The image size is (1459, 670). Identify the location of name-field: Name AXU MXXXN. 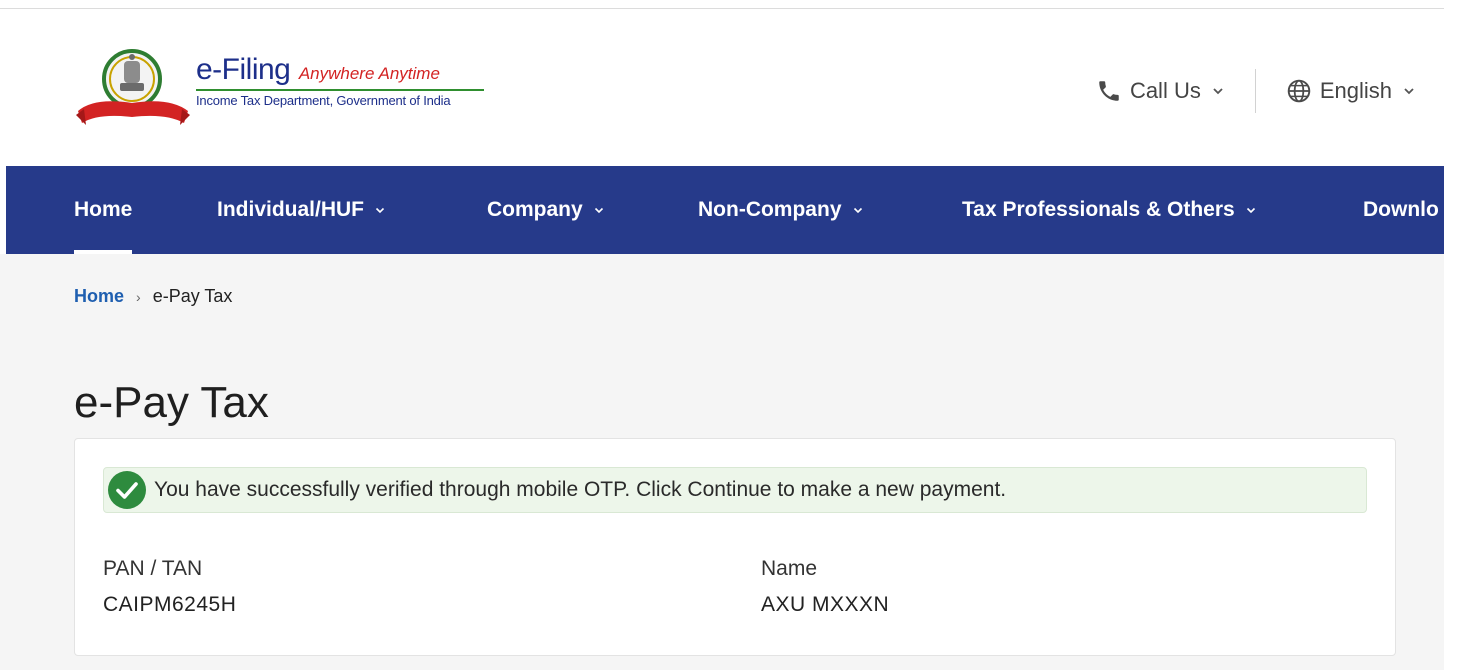
(825, 587).